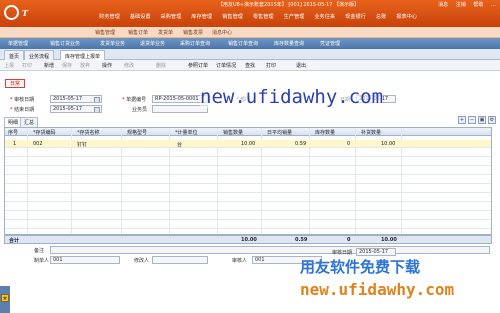 The image size is (500, 313). Describe the element at coordinates (381, 16) in the screenshot. I see `menu-item: 总账` at that location.